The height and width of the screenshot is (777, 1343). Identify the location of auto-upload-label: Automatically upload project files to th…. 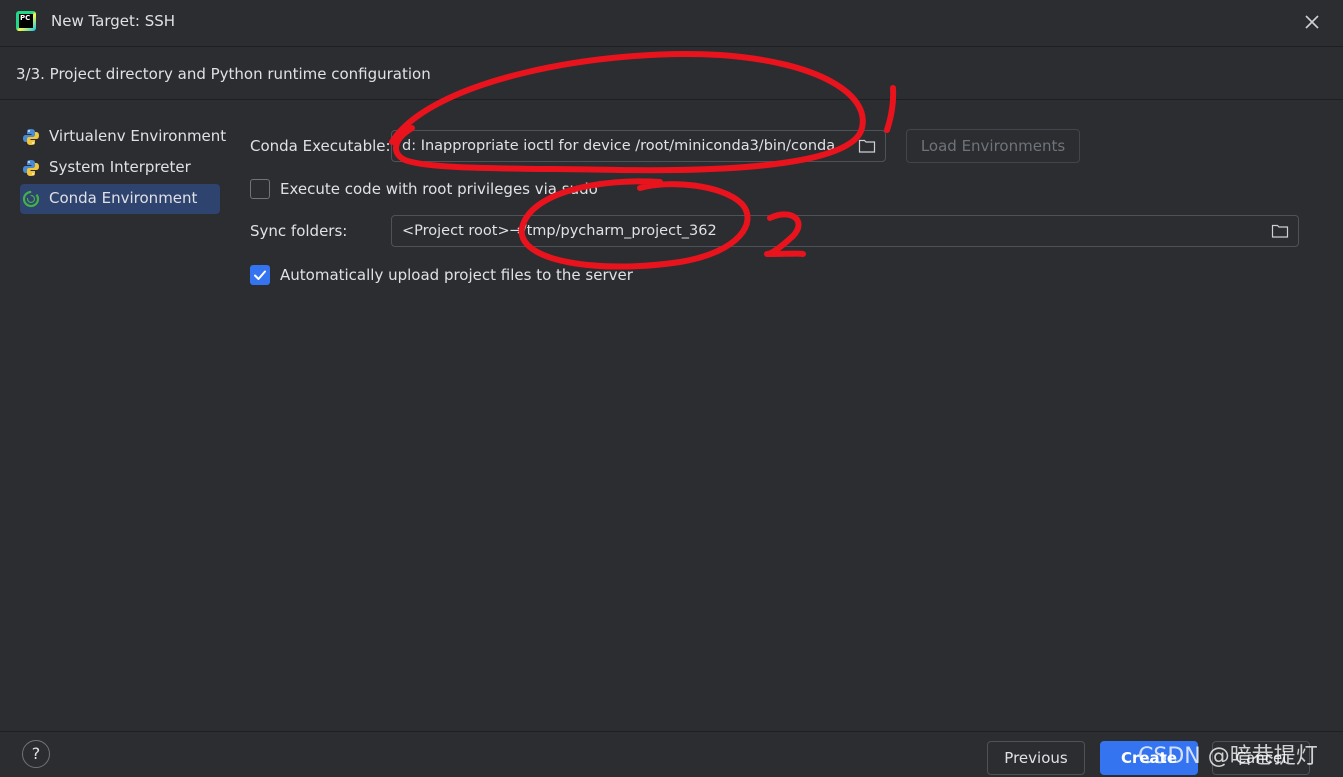
(456, 275).